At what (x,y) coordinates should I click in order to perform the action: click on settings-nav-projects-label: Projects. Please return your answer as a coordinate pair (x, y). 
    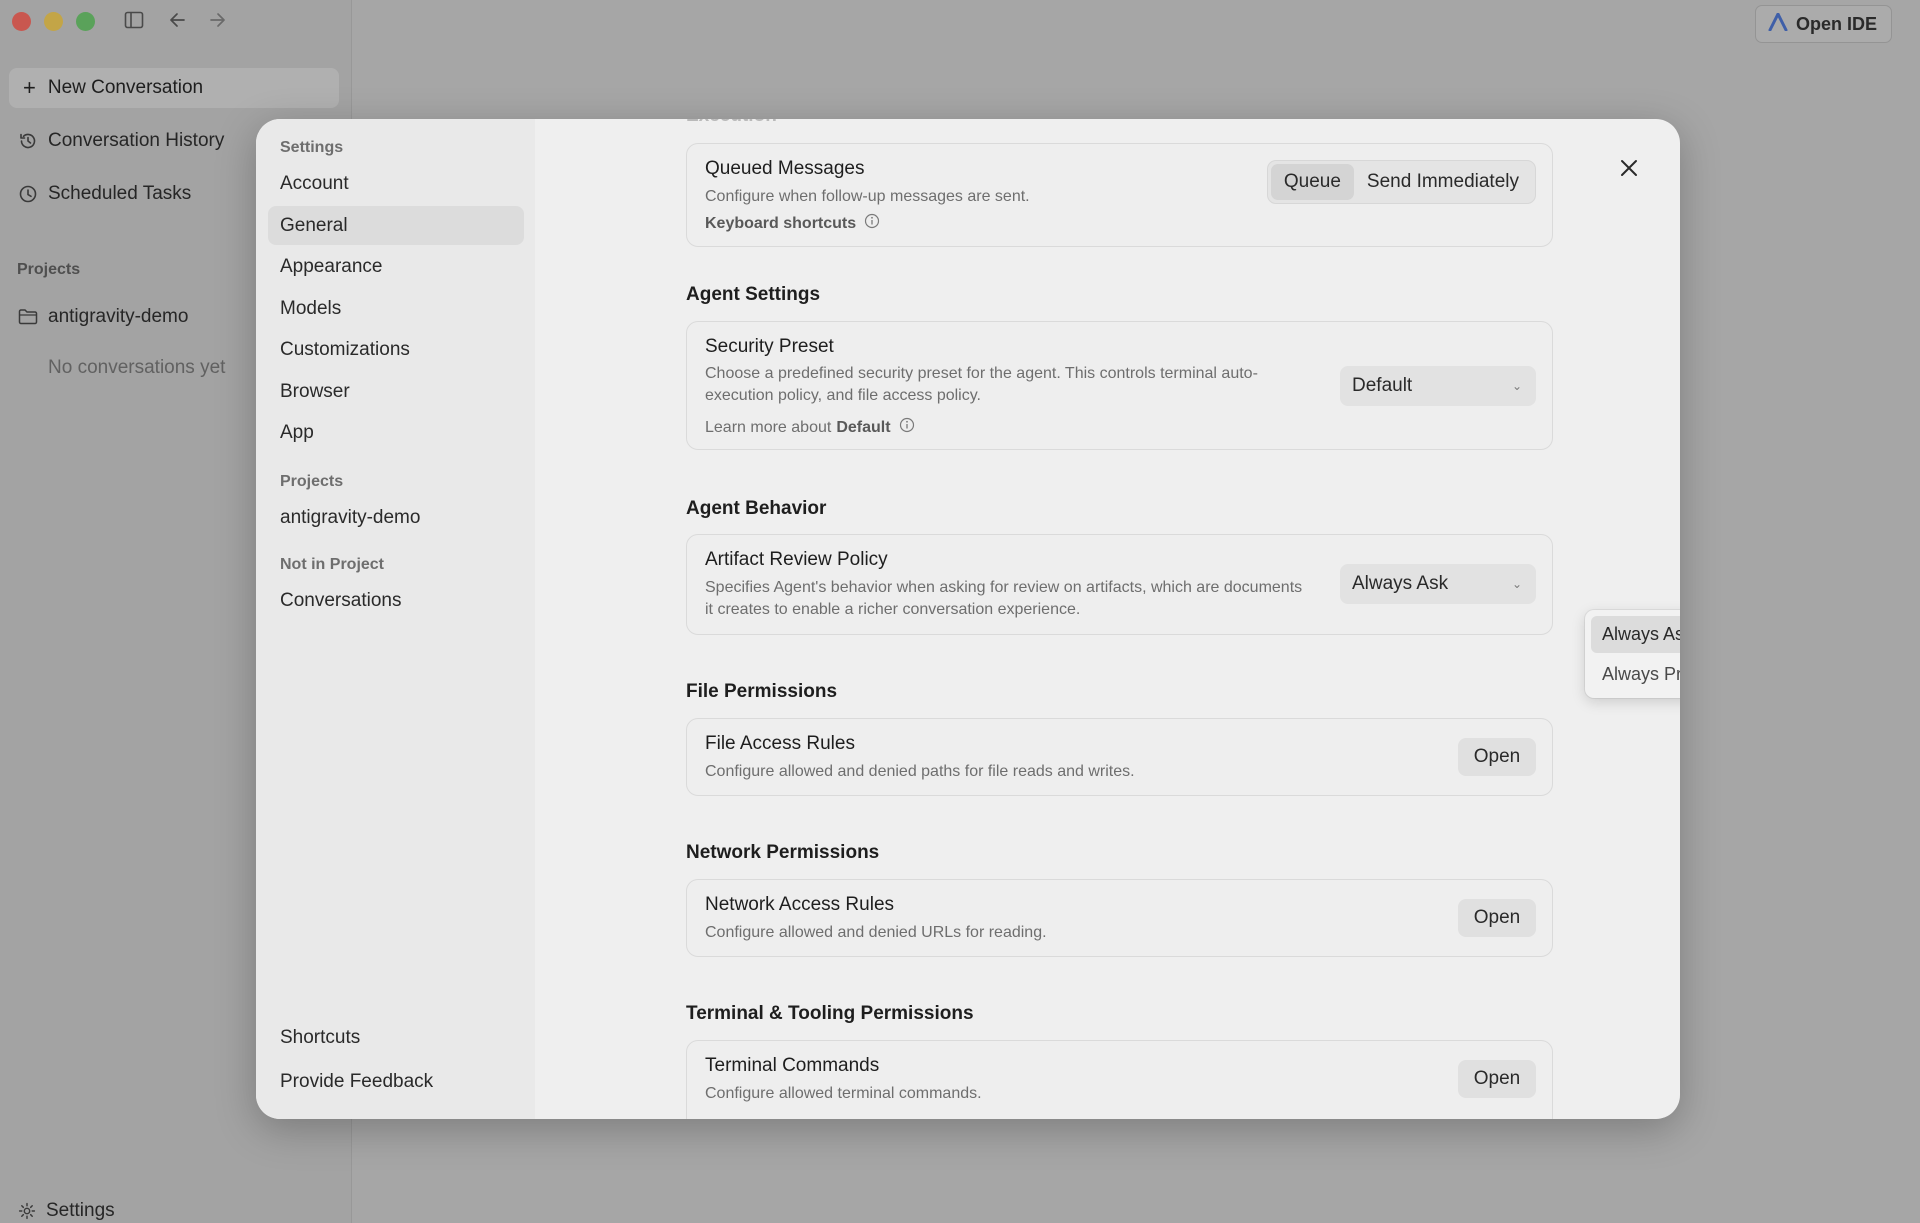
    Looking at the image, I should click on (312, 481).